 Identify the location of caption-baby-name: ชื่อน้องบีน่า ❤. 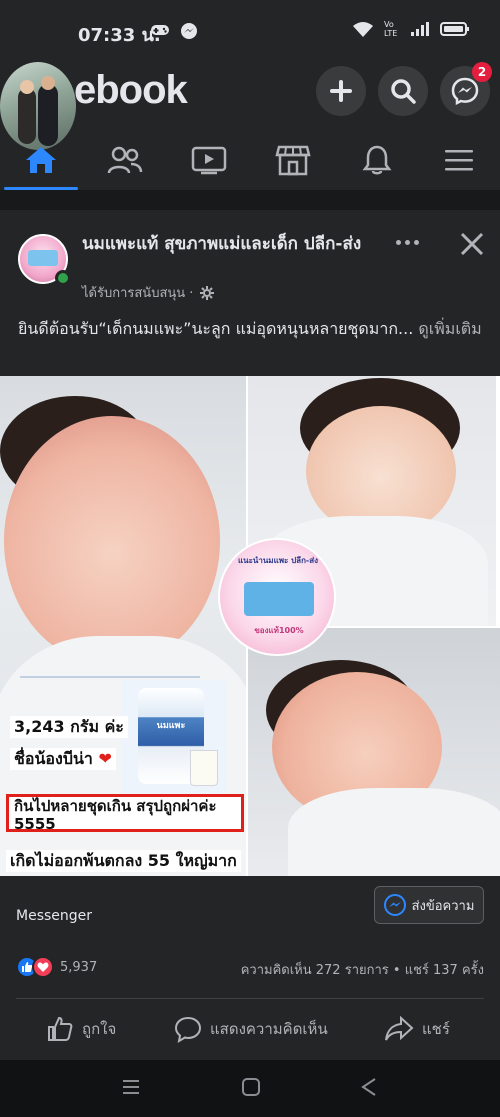
(63, 759).